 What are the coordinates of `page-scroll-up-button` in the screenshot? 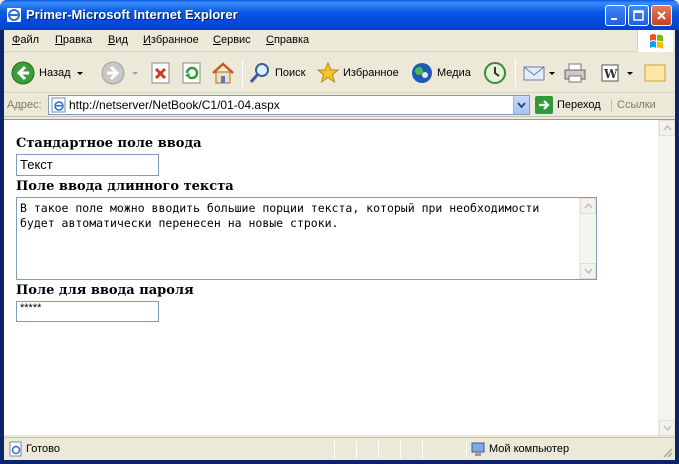 It's located at (667, 128).